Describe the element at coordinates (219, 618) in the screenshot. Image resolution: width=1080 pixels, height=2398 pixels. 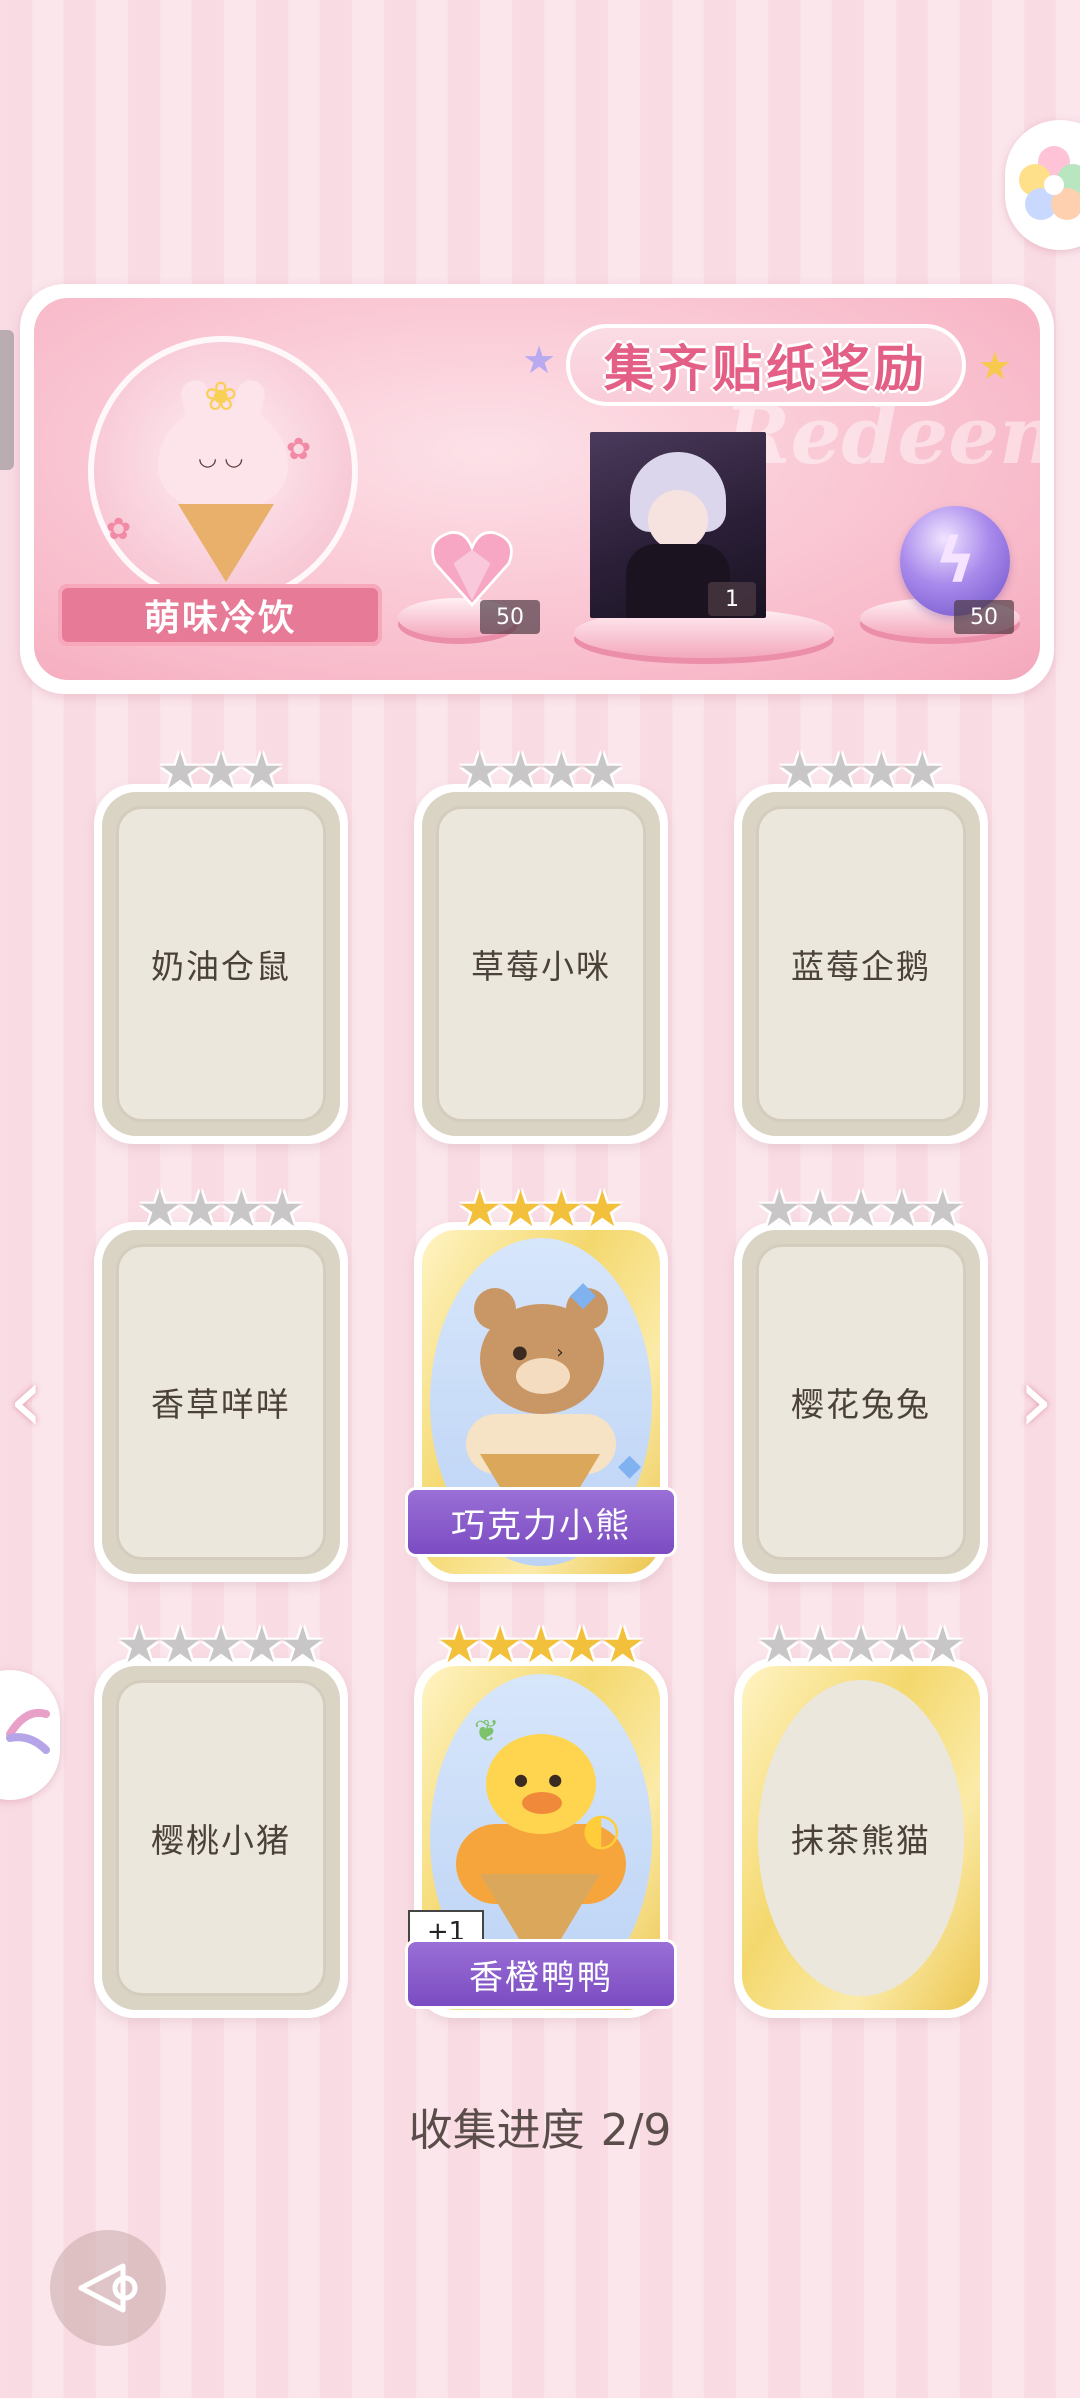
I see `theme-label: 萌味冷饮` at that location.